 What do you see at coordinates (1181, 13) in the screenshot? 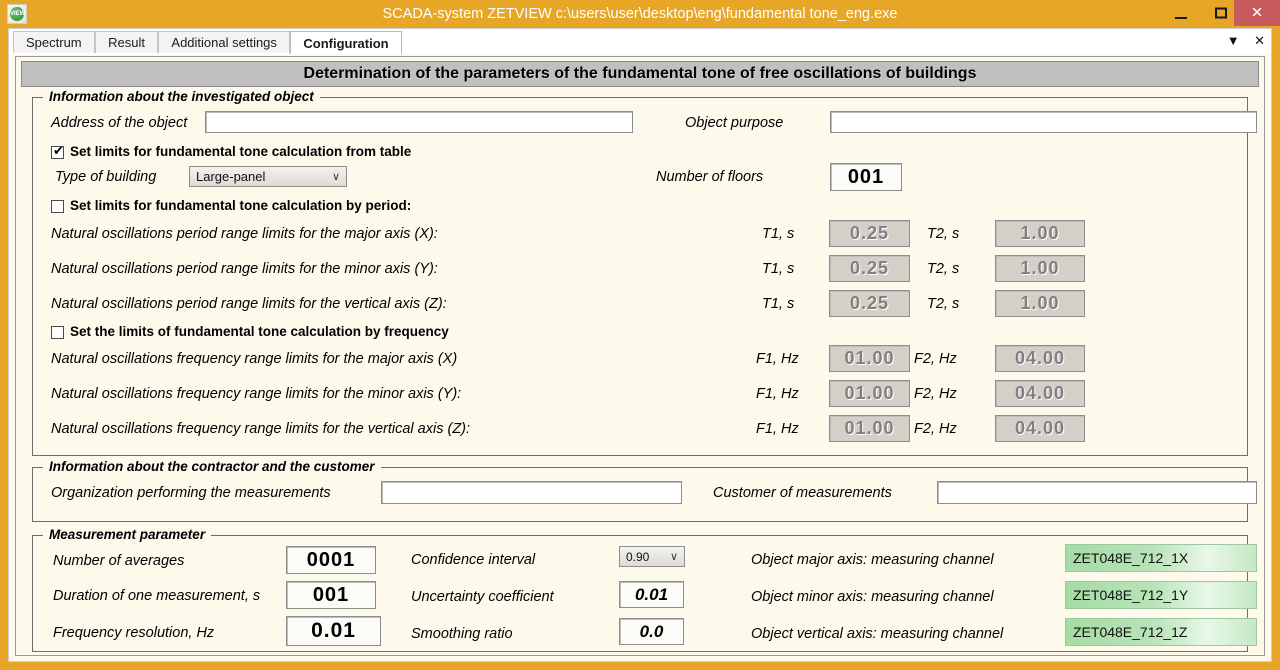
I see `minimize-button` at bounding box center [1181, 13].